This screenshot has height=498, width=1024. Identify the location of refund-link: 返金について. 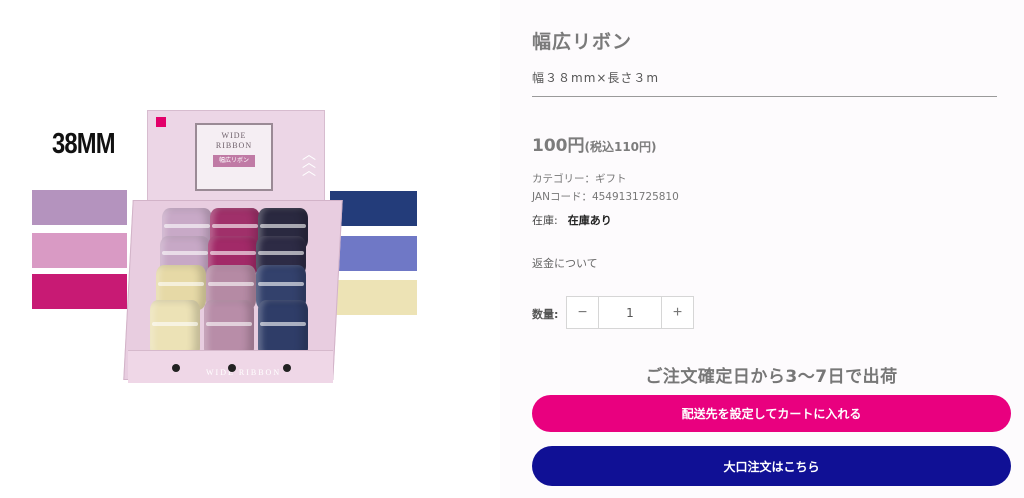
(565, 263).